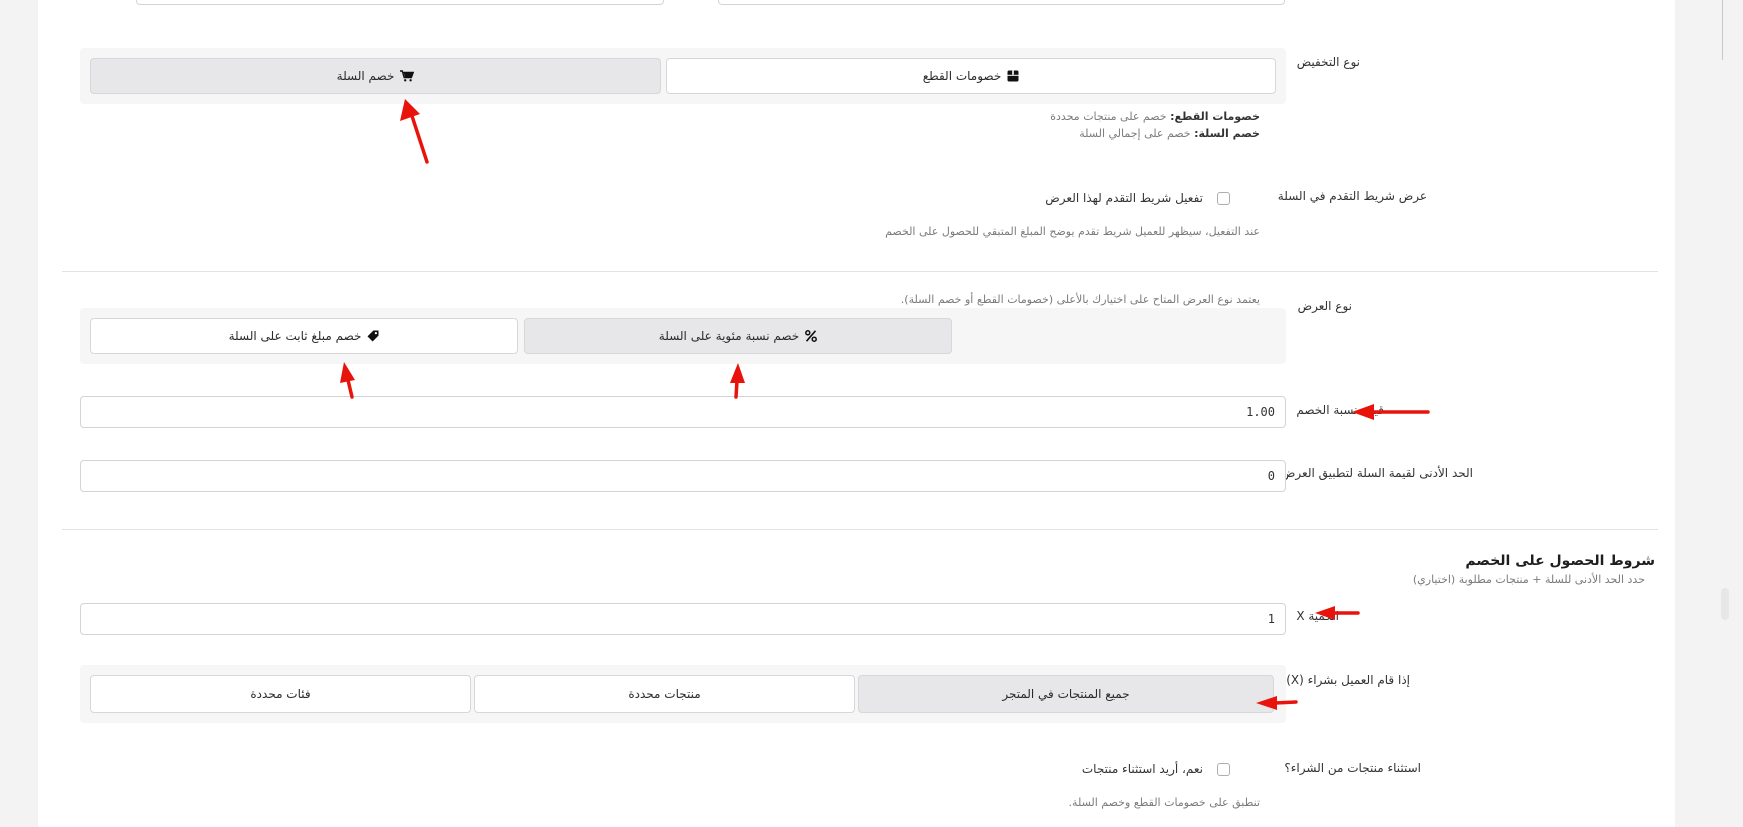 This screenshot has width=1743, height=827. I want to click on item-discounts-button: خصومات القطع, so click(971, 76).